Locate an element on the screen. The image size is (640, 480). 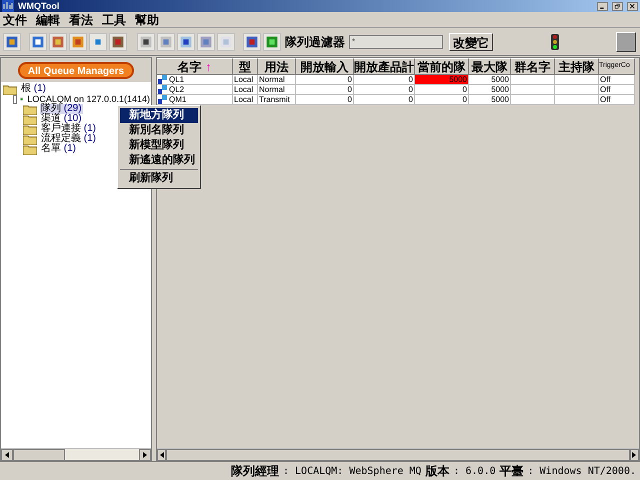
status-label: 版本 is located at coordinates (437, 471).